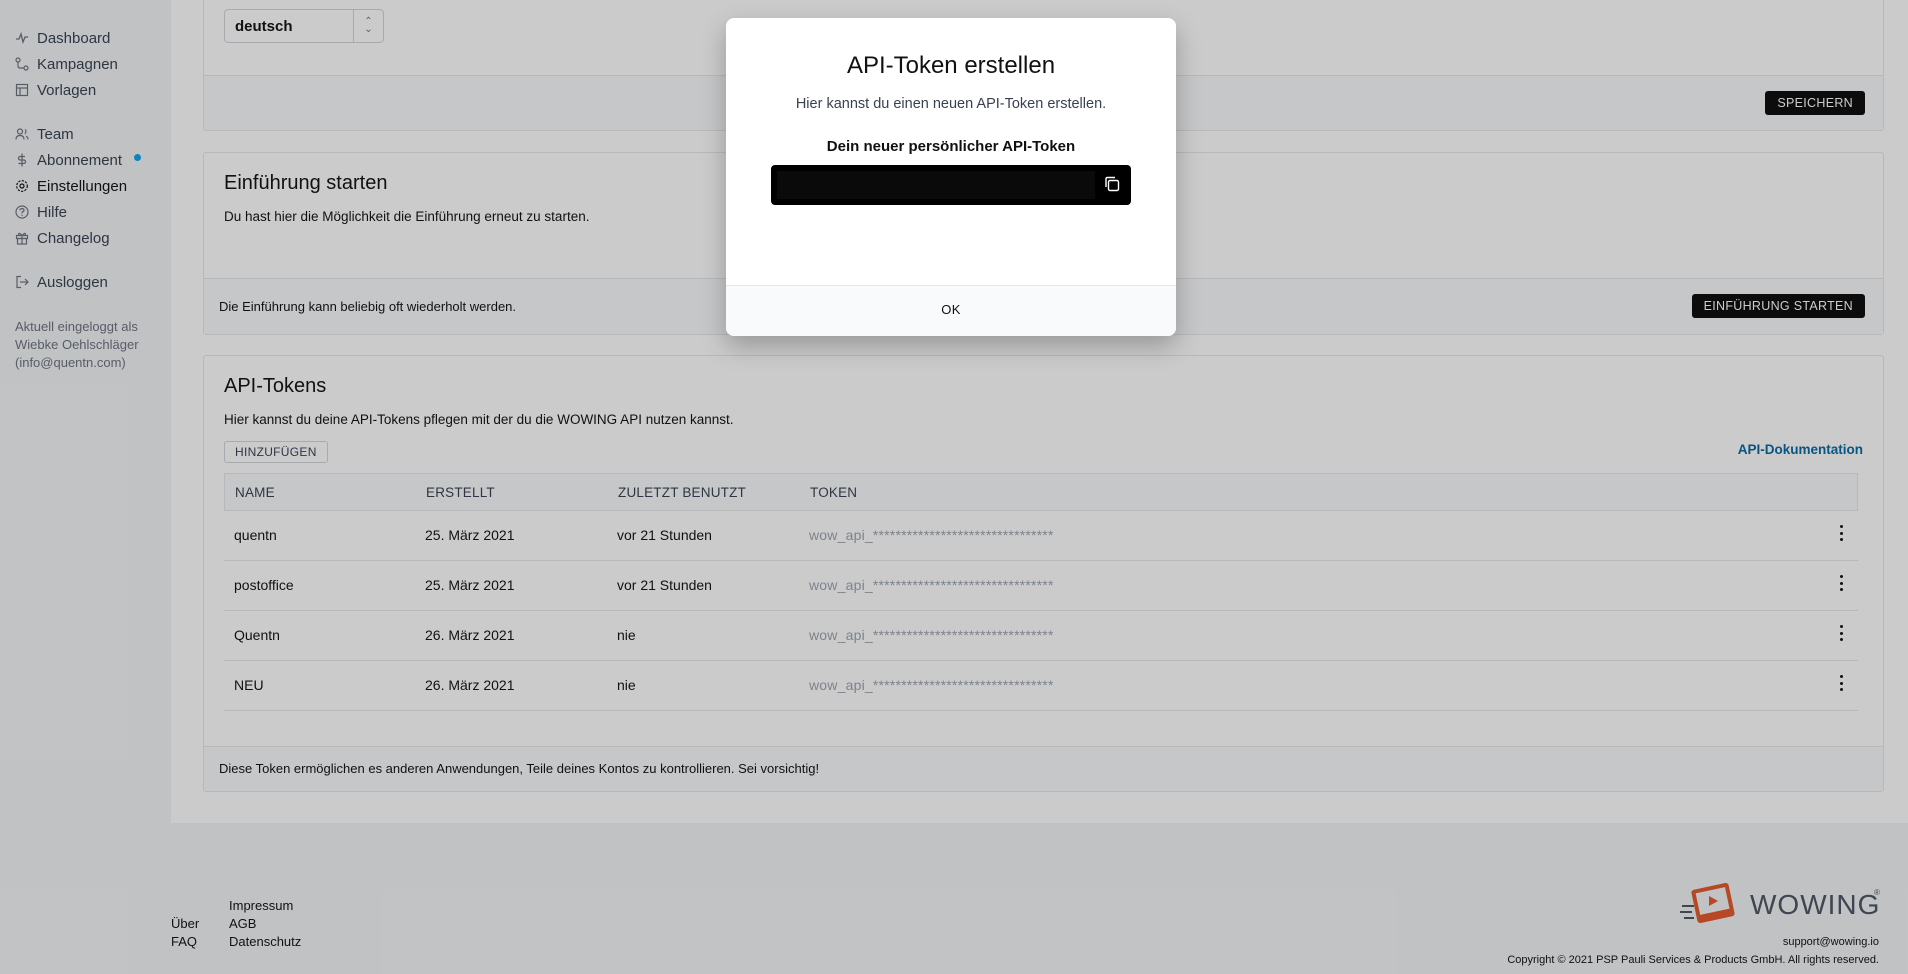 This screenshot has width=1908, height=974. Describe the element at coordinates (1112, 185) in the screenshot. I see `copy-icon` at that location.